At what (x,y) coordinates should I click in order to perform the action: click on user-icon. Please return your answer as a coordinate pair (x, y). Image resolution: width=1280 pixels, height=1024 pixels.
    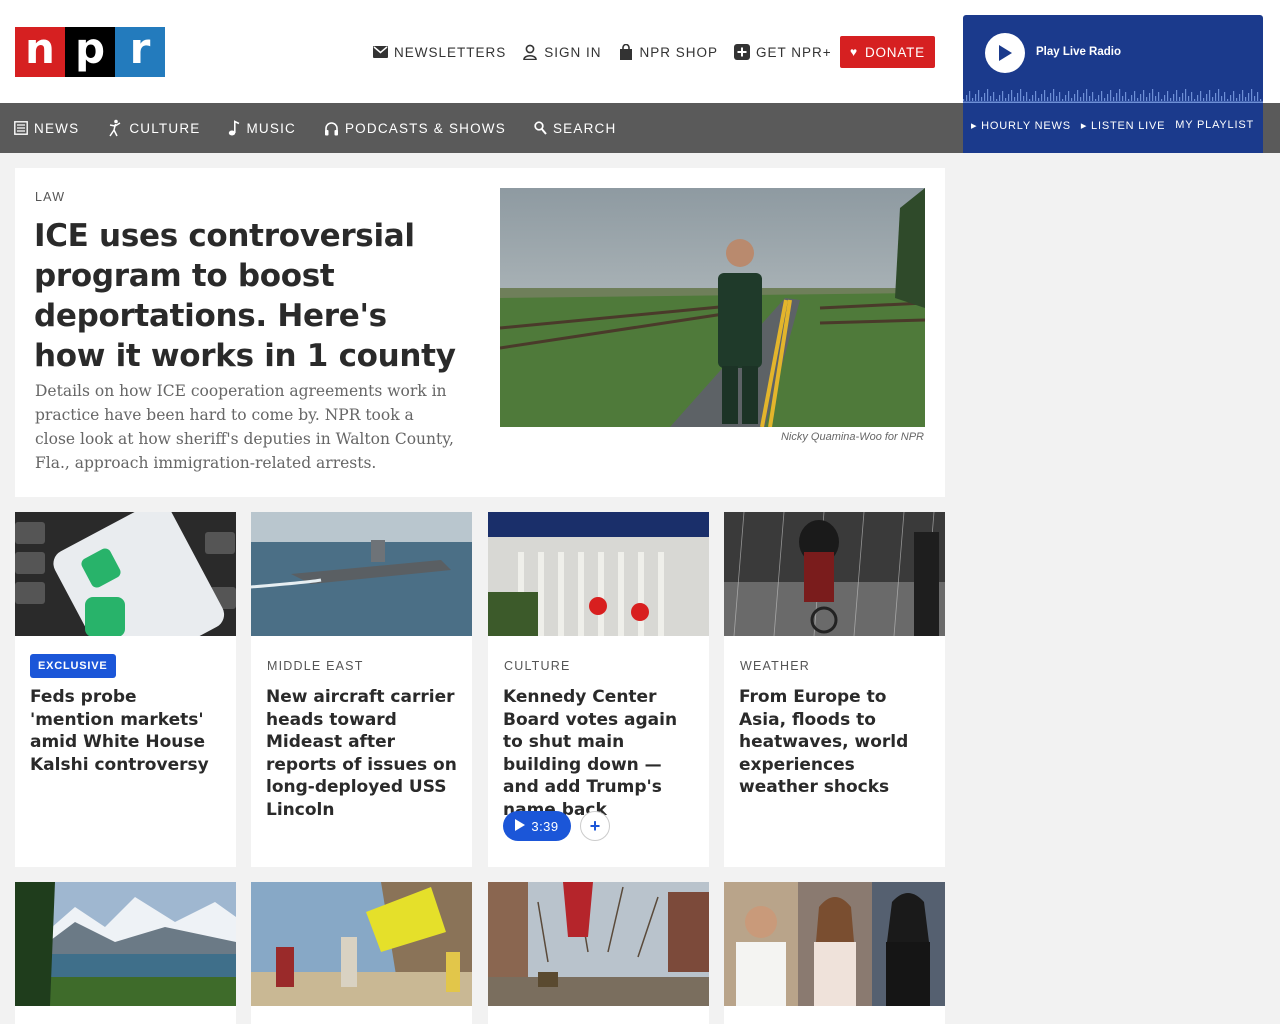
    Looking at the image, I should click on (530, 52).